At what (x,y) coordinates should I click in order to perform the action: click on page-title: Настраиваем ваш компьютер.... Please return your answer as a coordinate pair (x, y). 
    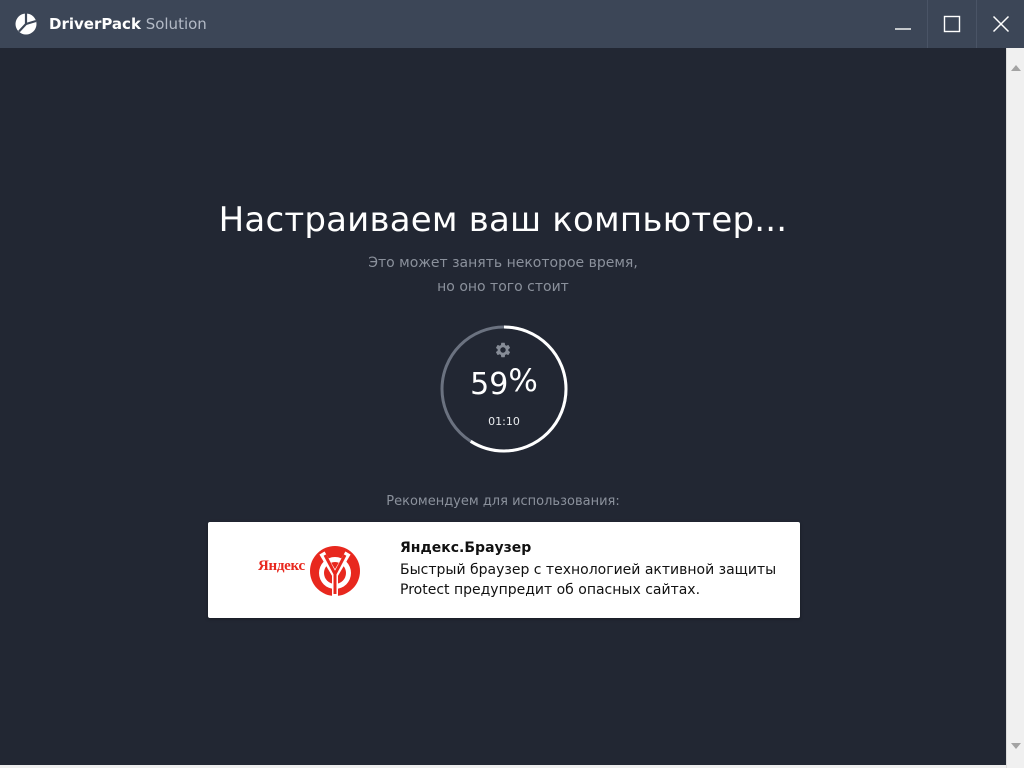
    Looking at the image, I should click on (503, 220).